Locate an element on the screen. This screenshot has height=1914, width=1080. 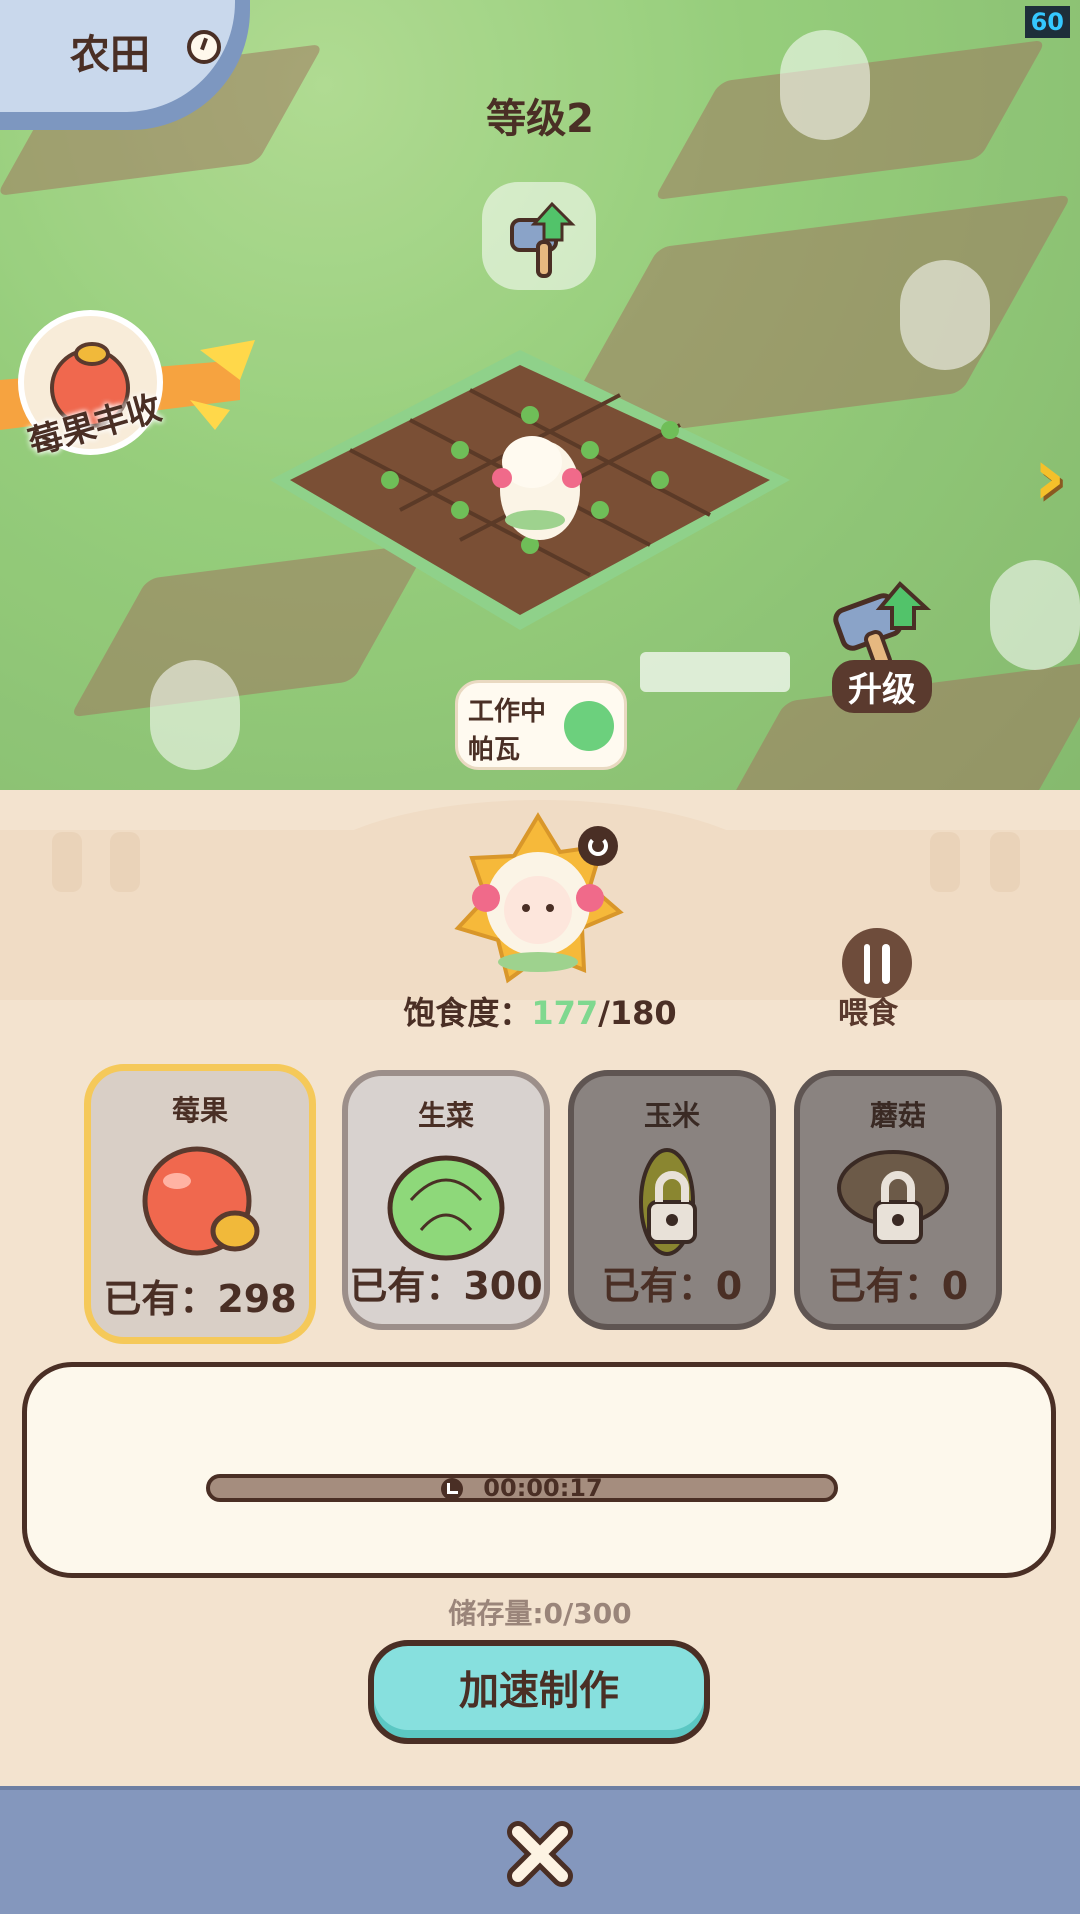
progress-timer: 00:00:17 is located at coordinates (522, 1488).